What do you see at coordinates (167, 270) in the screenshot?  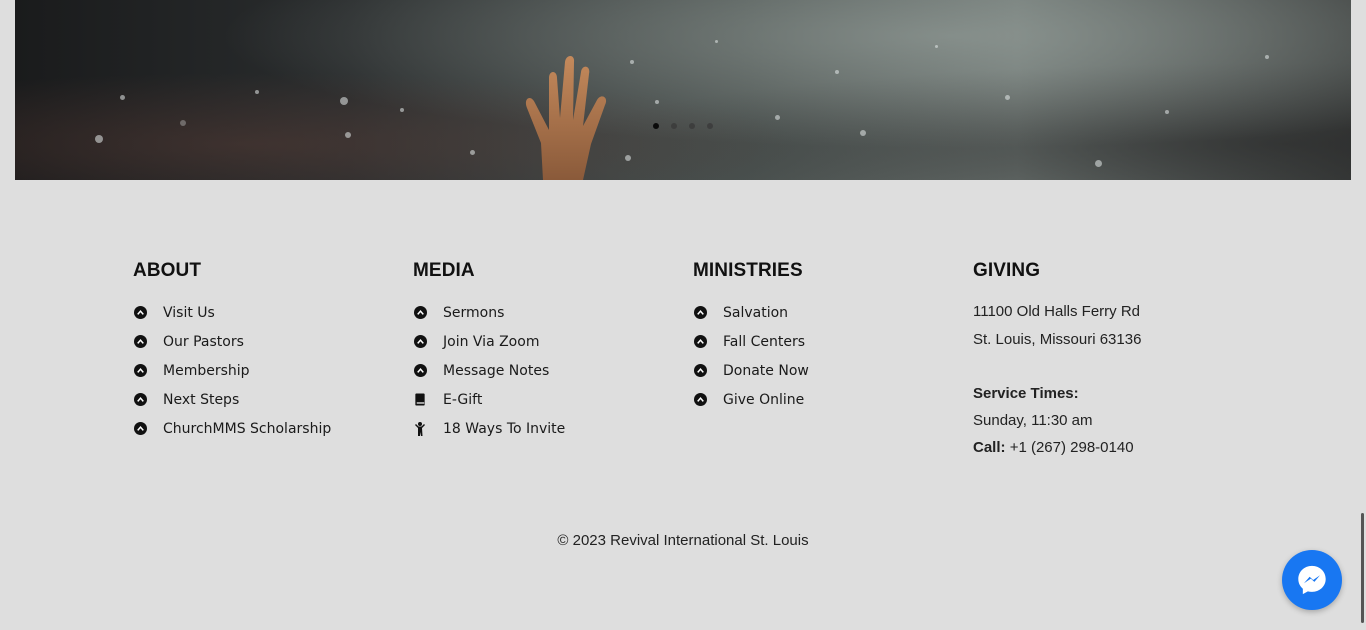 I see `about-heading: ABOUT` at bounding box center [167, 270].